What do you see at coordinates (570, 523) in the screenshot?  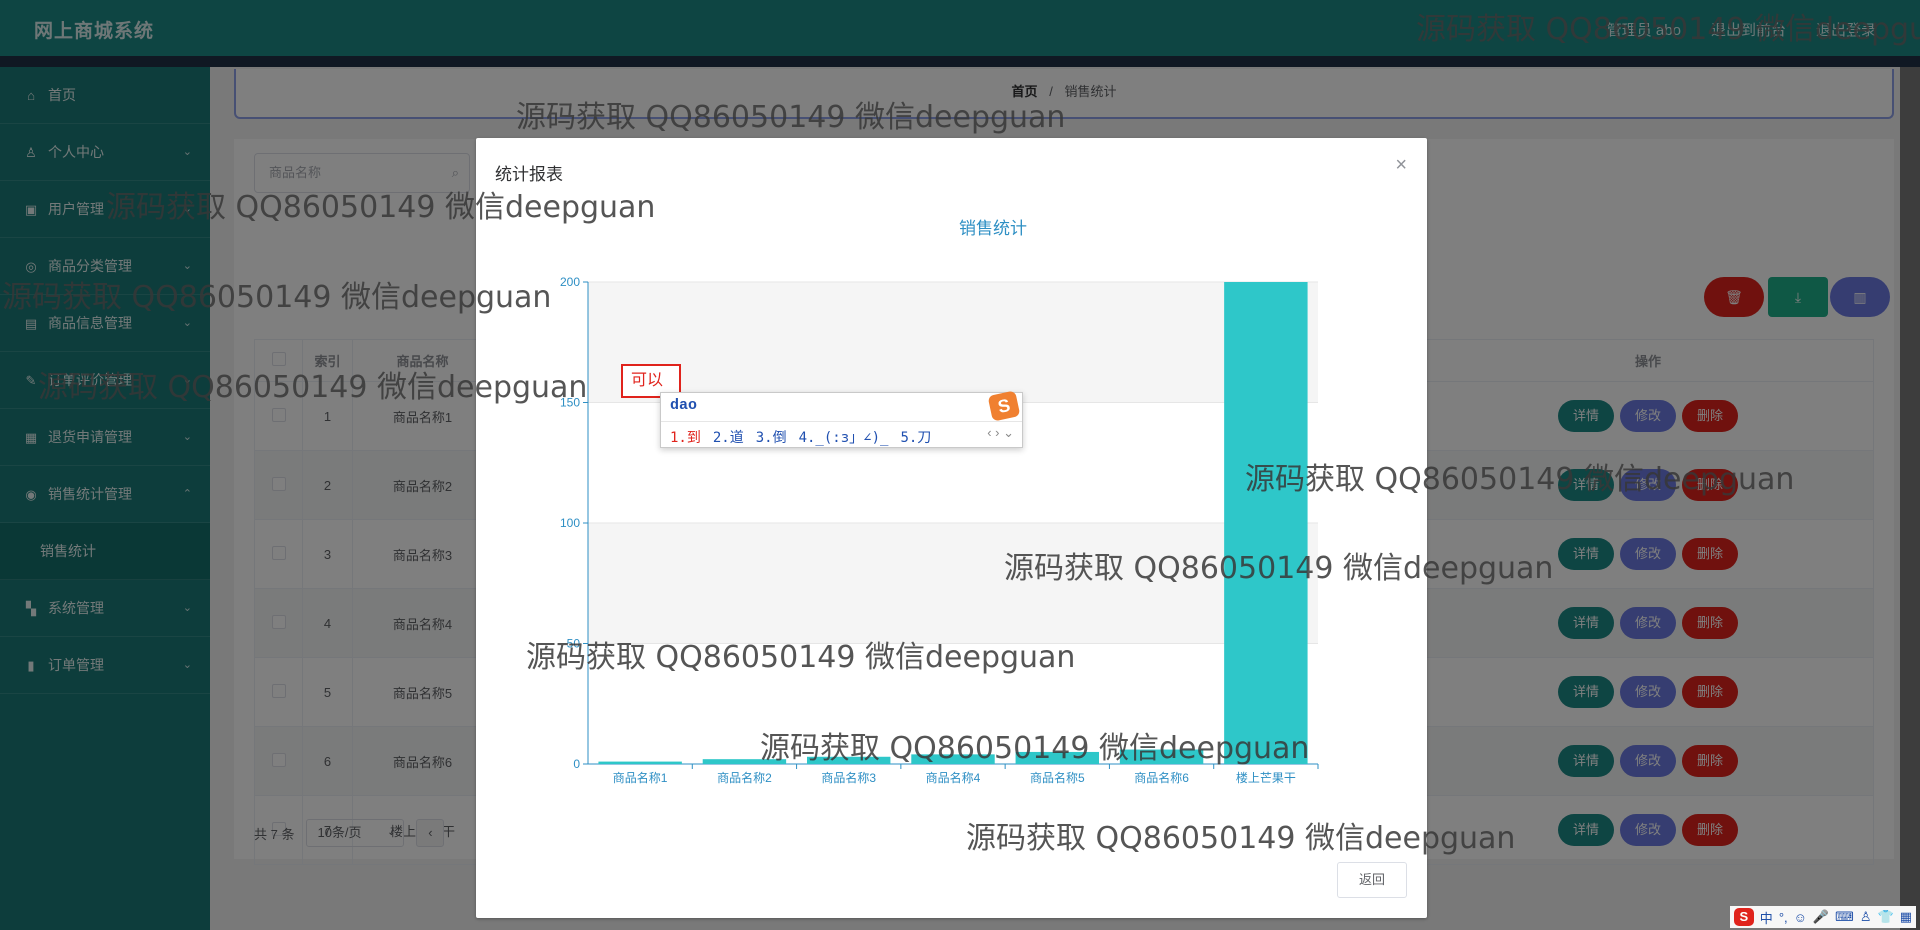 I see `y-tick-label: 100` at bounding box center [570, 523].